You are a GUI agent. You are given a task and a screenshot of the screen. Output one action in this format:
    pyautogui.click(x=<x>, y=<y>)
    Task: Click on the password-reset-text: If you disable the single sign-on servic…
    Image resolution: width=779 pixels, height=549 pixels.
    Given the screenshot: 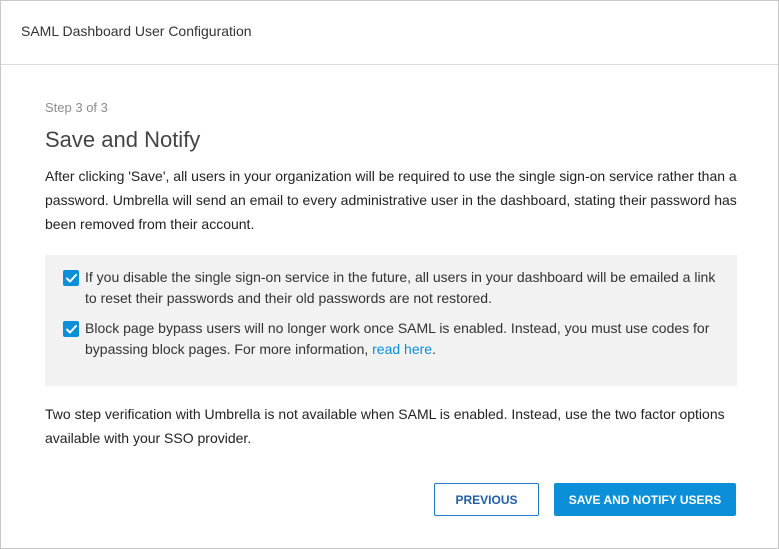 What is the action you would take?
    pyautogui.click(x=400, y=287)
    